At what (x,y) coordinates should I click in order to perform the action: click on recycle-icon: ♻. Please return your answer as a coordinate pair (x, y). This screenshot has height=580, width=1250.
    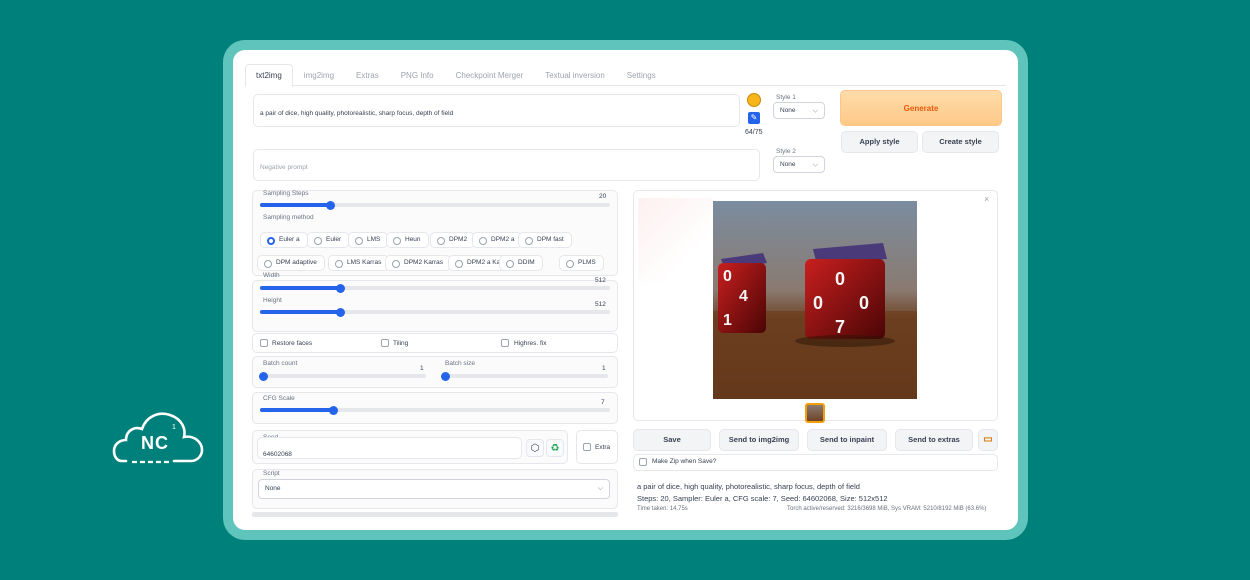
    Looking at the image, I should click on (555, 448).